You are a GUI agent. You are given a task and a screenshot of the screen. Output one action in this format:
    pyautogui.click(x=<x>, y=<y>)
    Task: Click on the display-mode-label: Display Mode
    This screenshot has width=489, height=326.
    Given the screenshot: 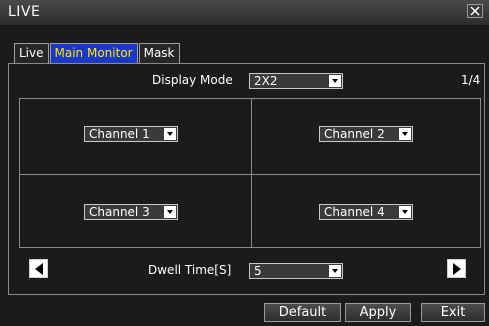 What is the action you would take?
    pyautogui.click(x=192, y=80)
    